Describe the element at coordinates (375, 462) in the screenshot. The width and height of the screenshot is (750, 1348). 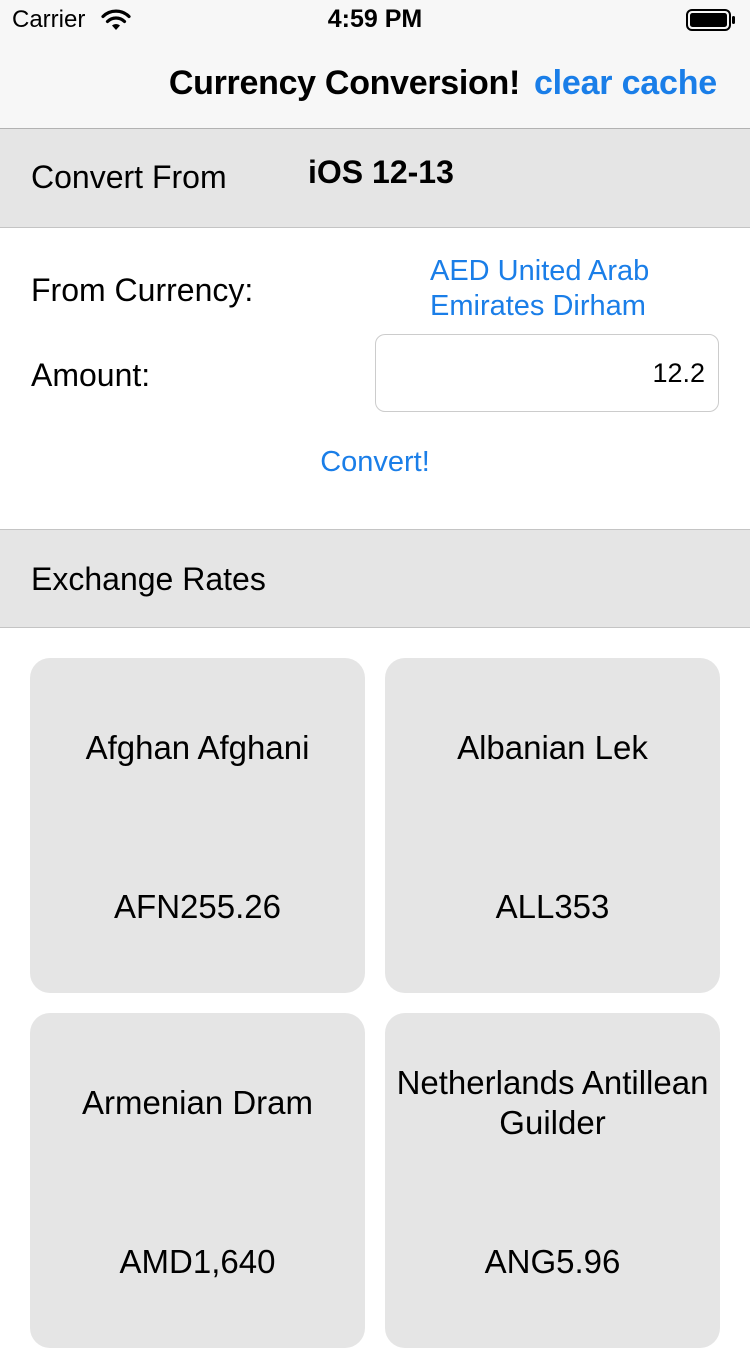
I see `convert-button: Convert!` at that location.